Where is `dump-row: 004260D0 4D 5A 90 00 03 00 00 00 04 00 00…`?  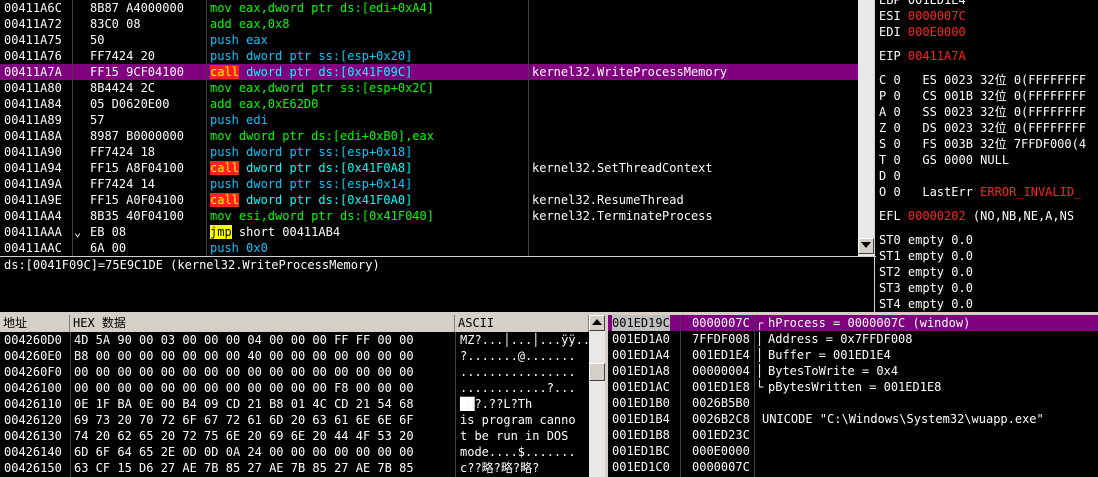 dump-row: 004260D0 4D 5A 90 00 03 00 00 00 04 00 00… is located at coordinates (294, 340).